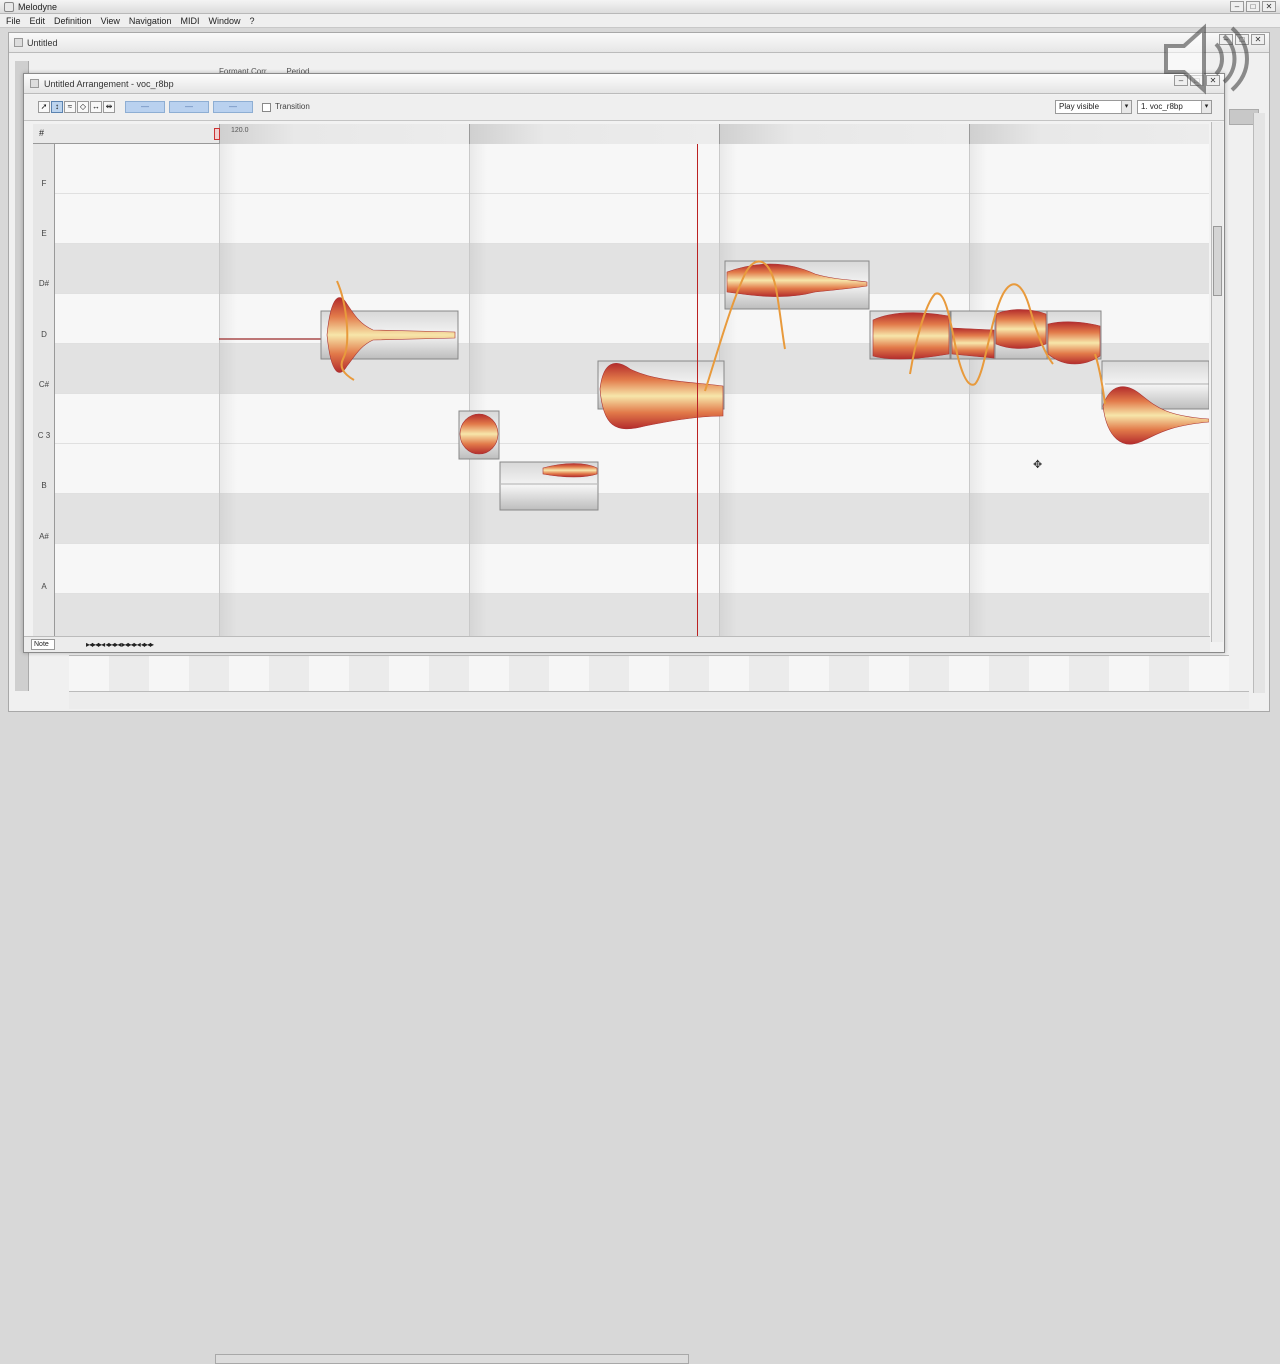 The width and height of the screenshot is (1280, 1364). Describe the element at coordinates (120, 644) in the screenshot. I see `overview-glyphs: ▸◂▸◂▸◂ ◂▸◂▸◂ ▸◂▸◂▸◂ ◂▸◂▸` at that location.